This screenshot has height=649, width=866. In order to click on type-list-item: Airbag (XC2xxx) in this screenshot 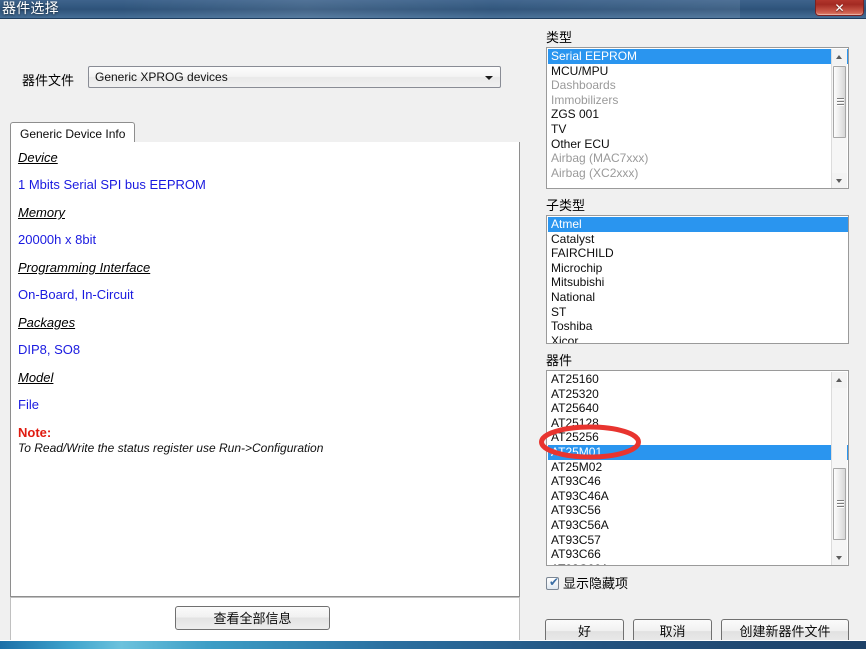, I will do `click(698, 173)`.